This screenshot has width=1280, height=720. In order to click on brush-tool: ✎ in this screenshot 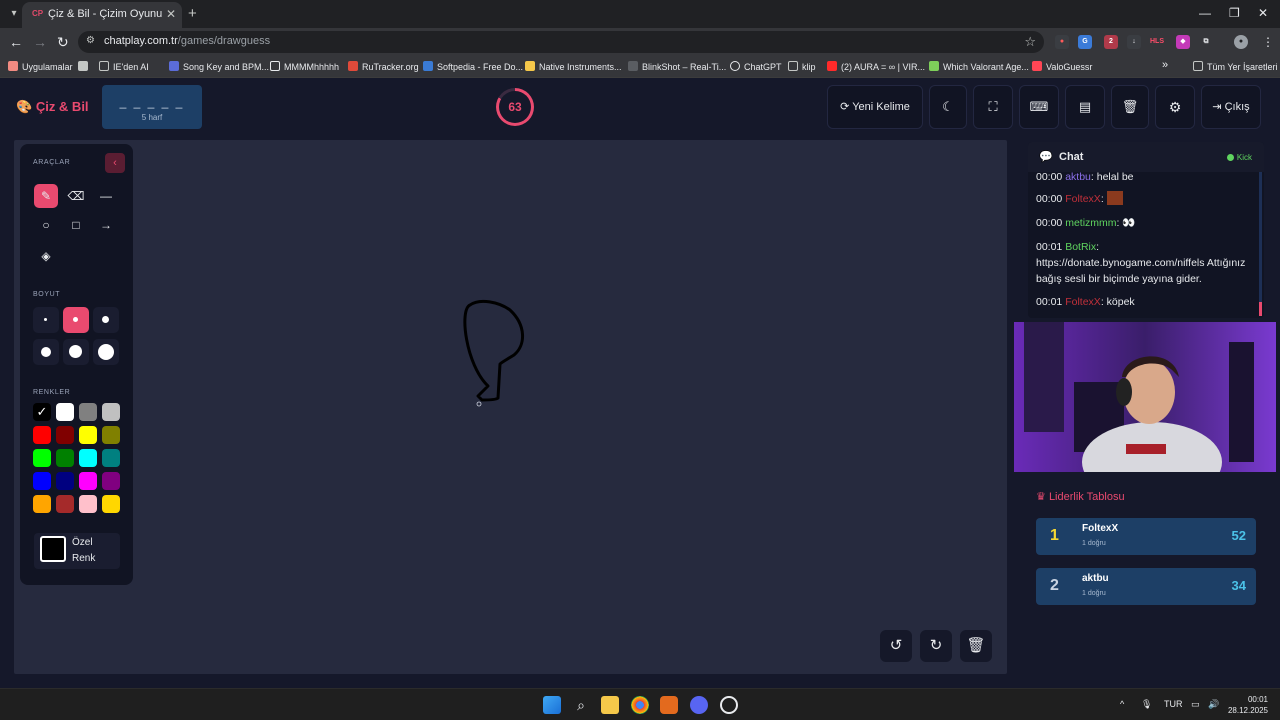, I will do `click(46, 196)`.